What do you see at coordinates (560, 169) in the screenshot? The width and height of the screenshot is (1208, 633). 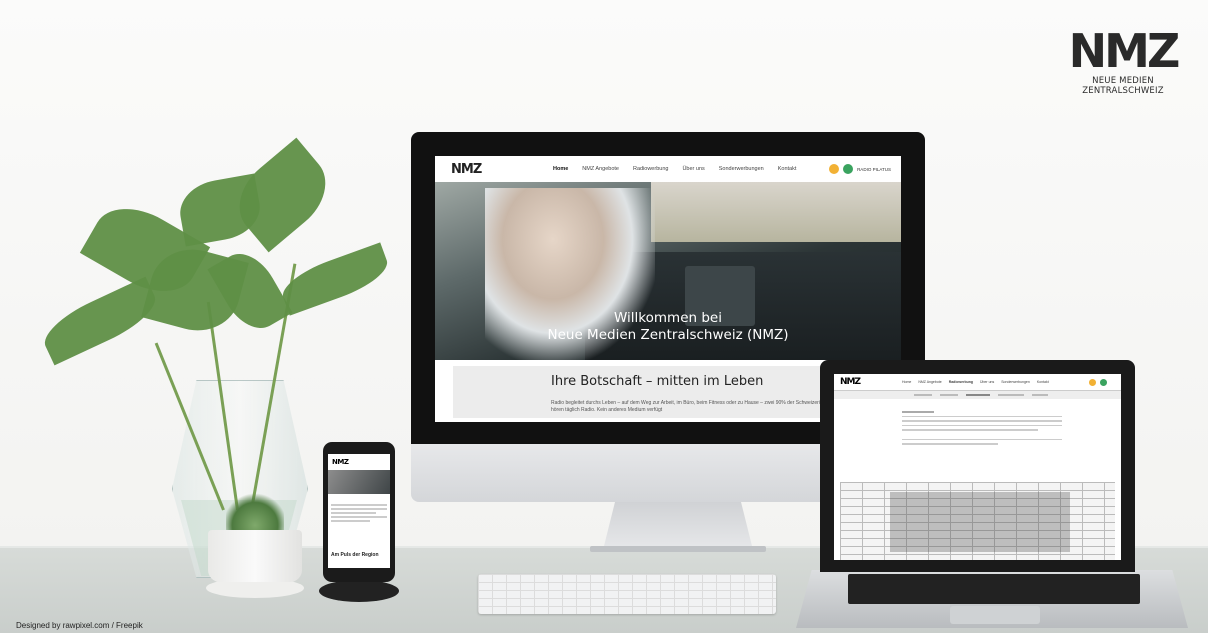 I see `nav-item-home: Home` at bounding box center [560, 169].